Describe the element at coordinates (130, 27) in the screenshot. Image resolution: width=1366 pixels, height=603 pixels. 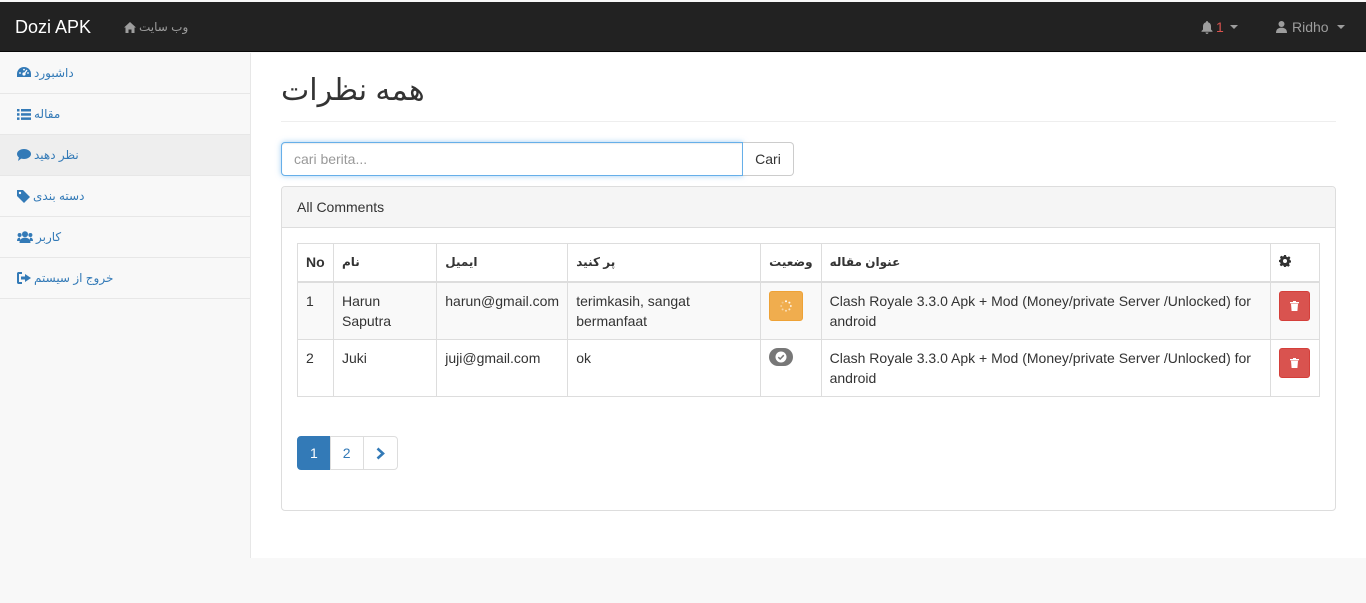
I see `home-icon` at that location.